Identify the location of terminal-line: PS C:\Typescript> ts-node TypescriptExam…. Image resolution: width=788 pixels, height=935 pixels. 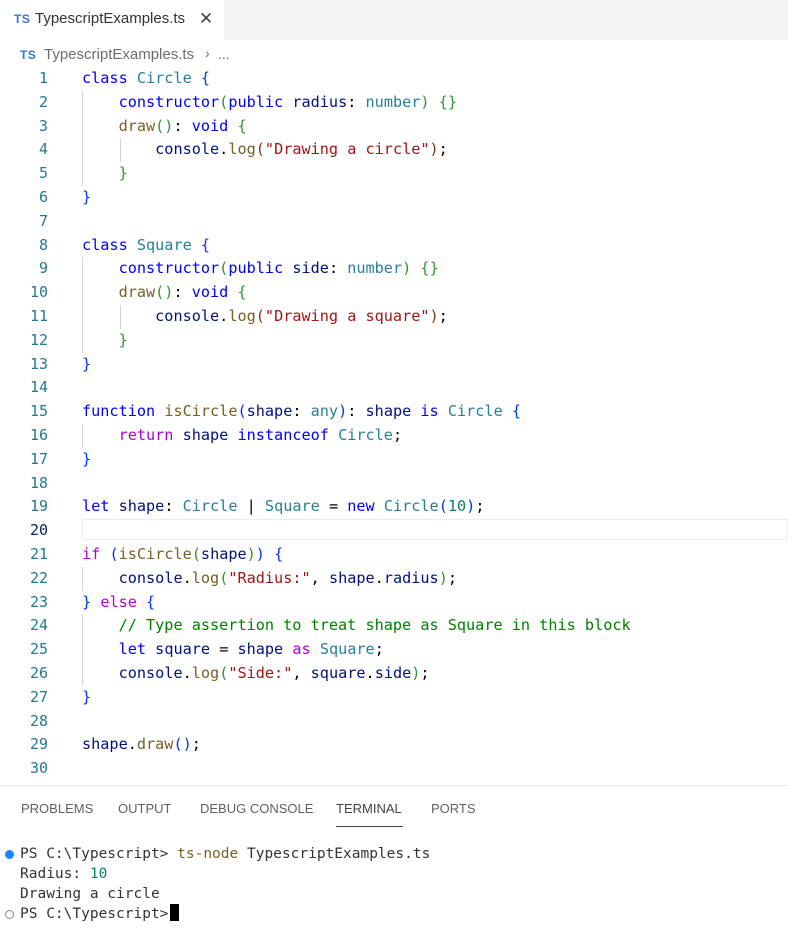
(225, 854).